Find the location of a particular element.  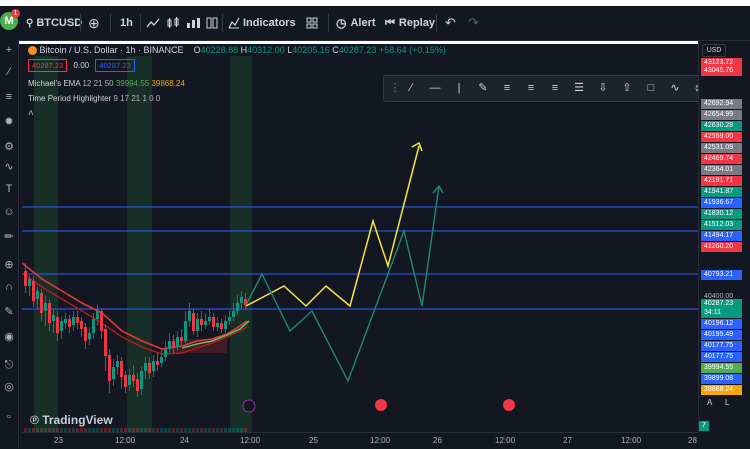

trend-line-tool-icon: ∕ is located at coordinates (411, 88).